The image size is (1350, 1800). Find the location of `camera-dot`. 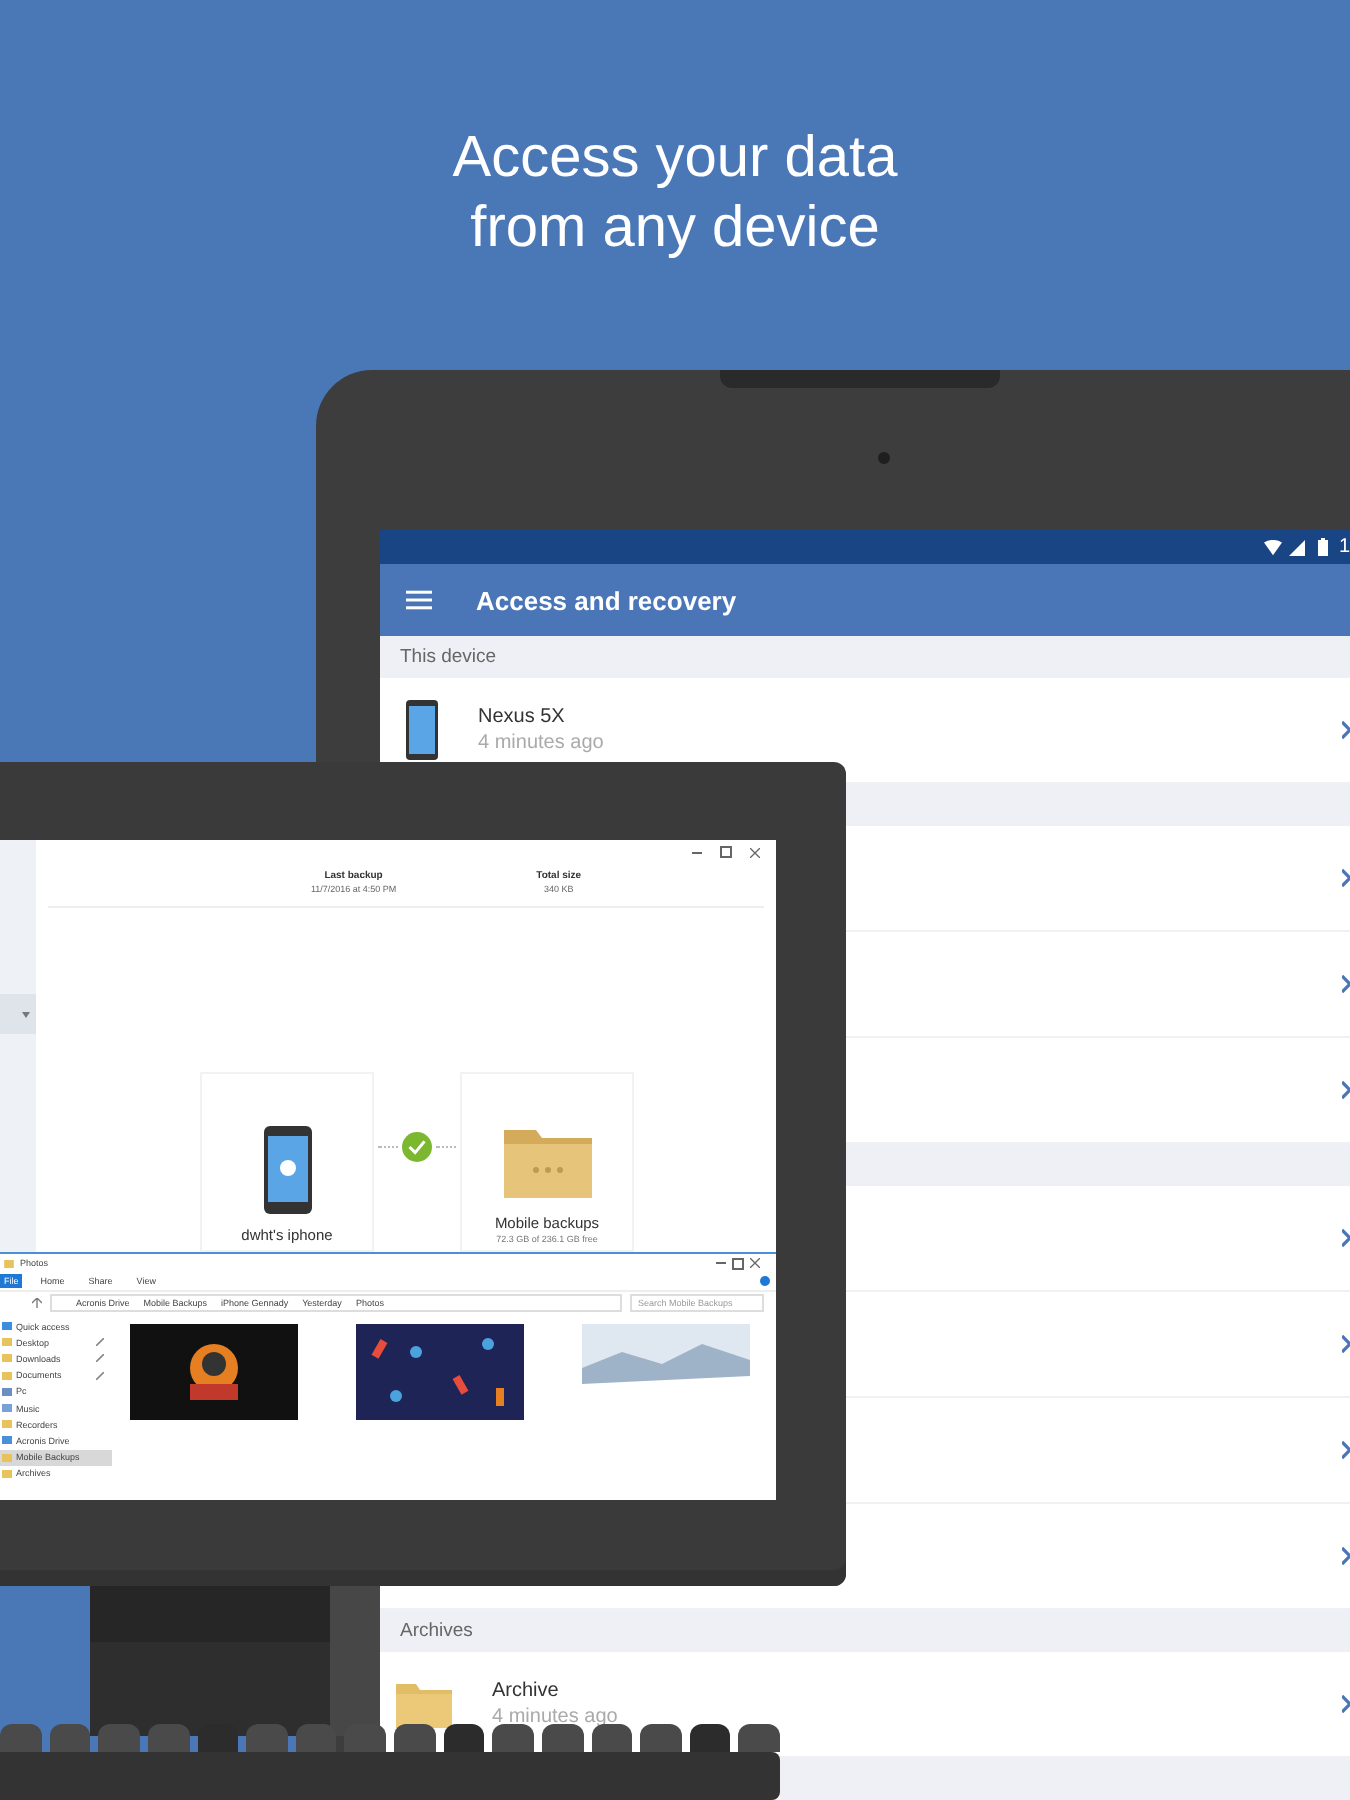

camera-dot is located at coordinates (884, 458).